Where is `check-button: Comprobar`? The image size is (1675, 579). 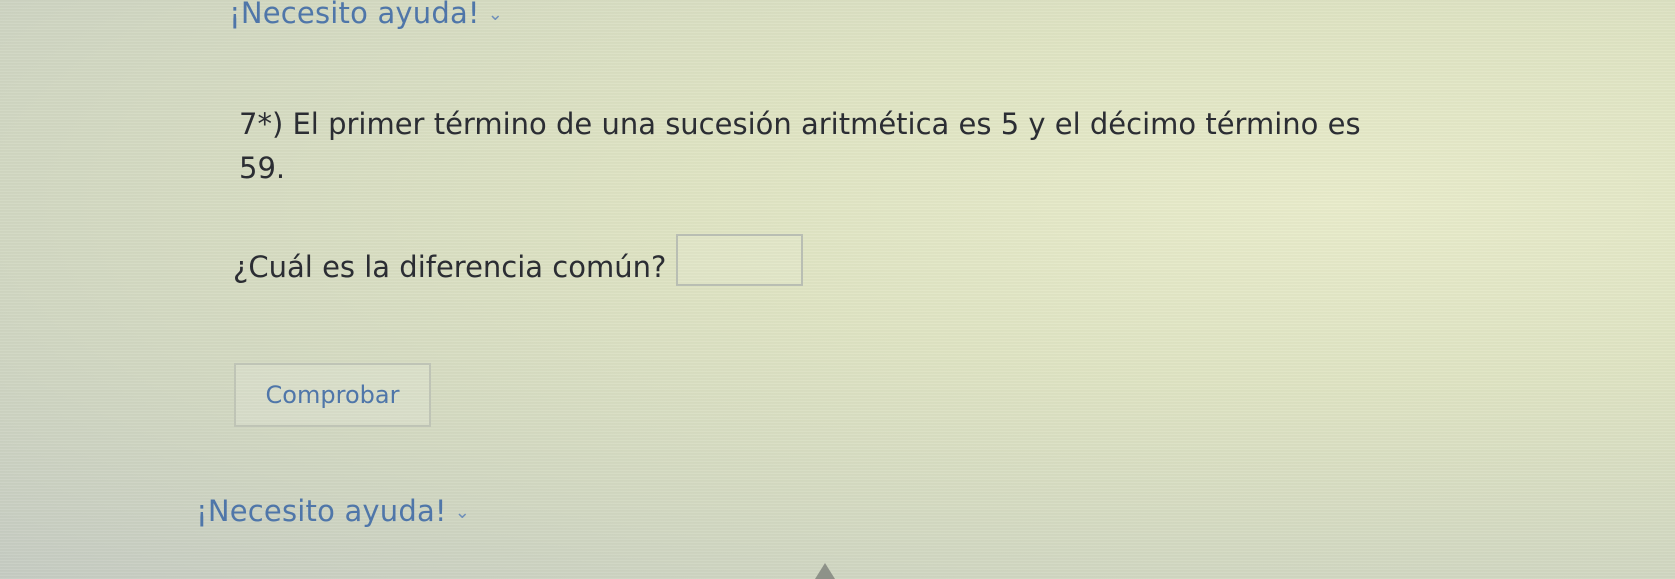 check-button: Comprobar is located at coordinates (332, 395).